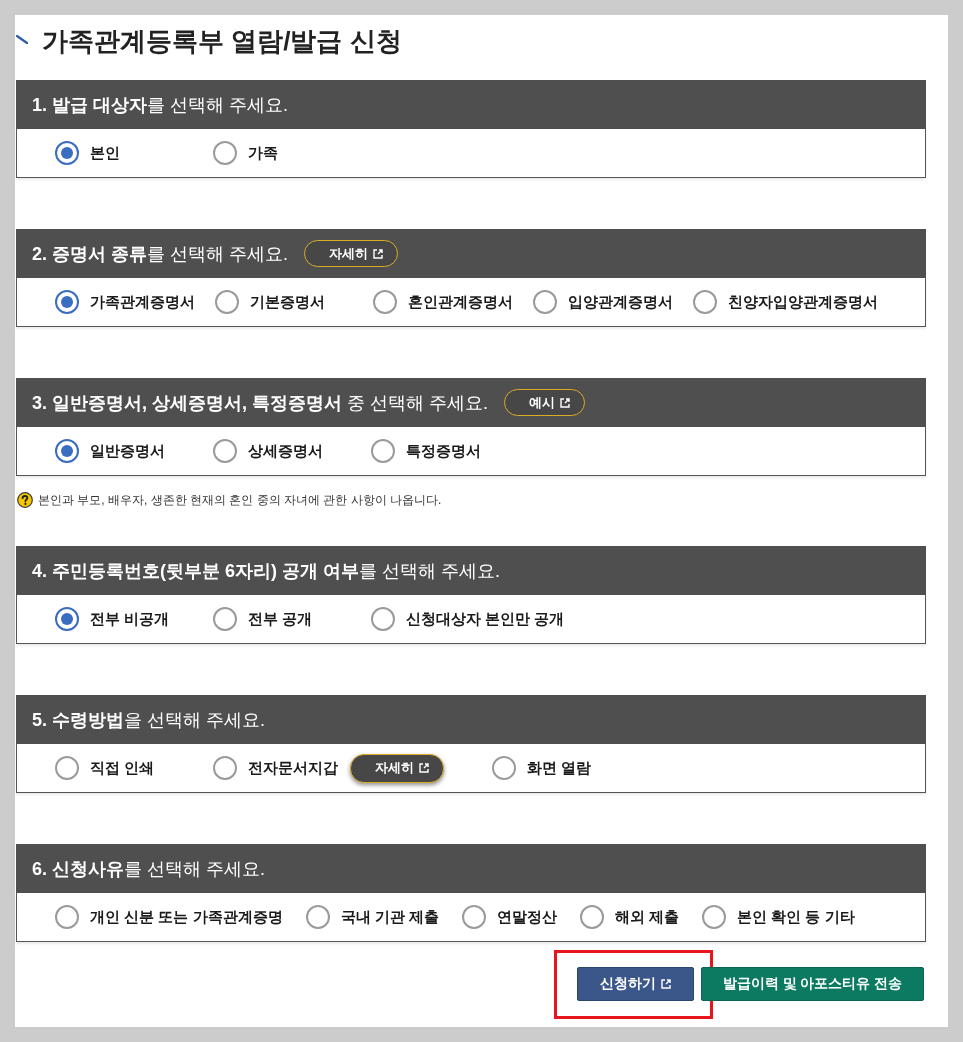  What do you see at coordinates (796, 917) in the screenshot?
I see `option-label: 본인 확인 등 기타` at bounding box center [796, 917].